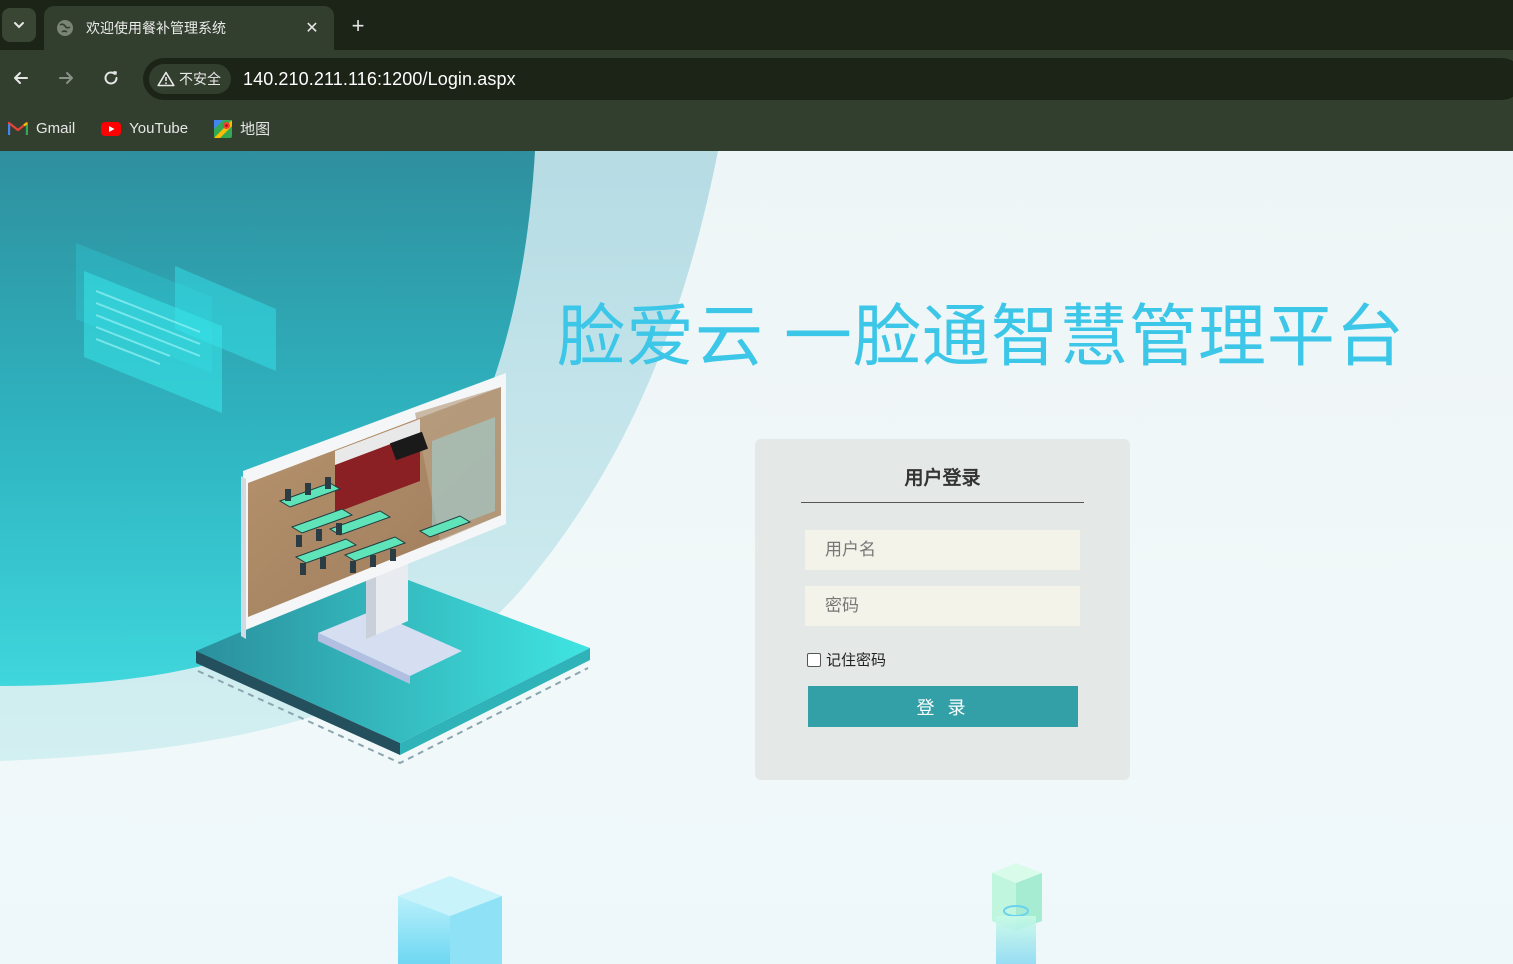 The width and height of the screenshot is (1513, 964). Describe the element at coordinates (255, 129) in the screenshot. I see `bookmark-label: 地图` at that location.